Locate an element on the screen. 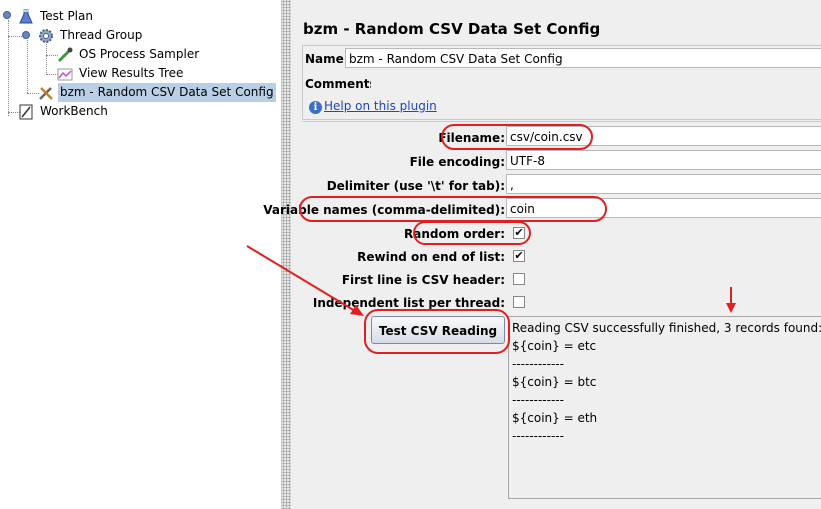 The width and height of the screenshot is (821, 509). filename-label: Filename: is located at coordinates (471, 138).